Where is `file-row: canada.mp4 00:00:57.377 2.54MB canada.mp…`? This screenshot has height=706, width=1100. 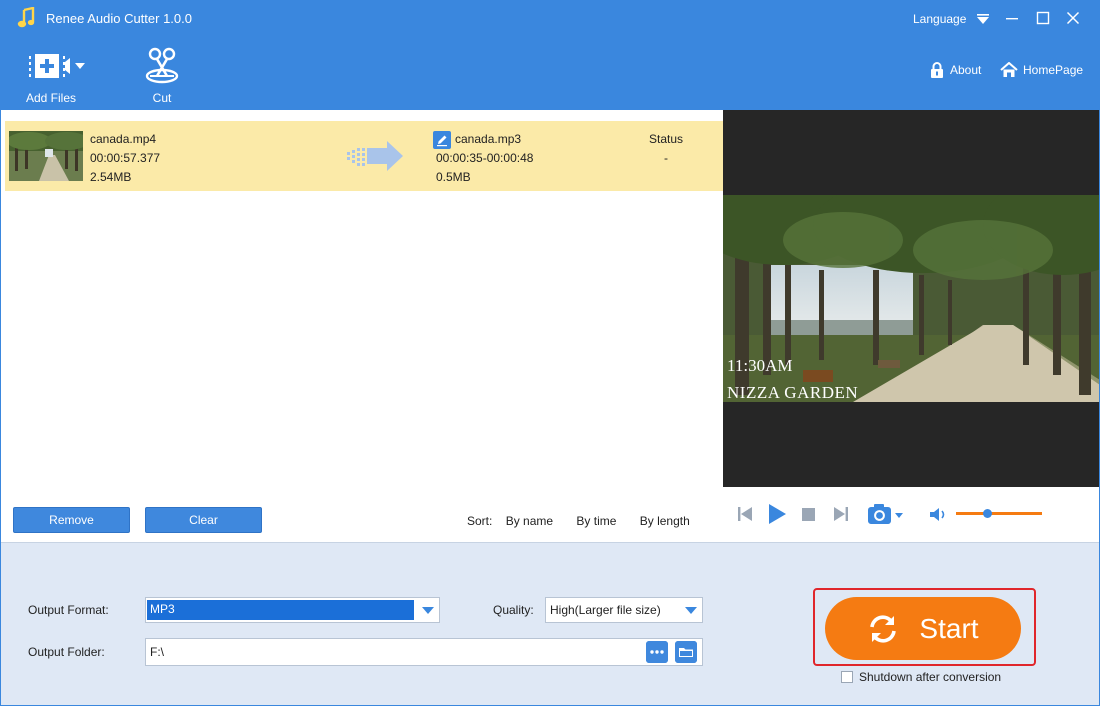
file-row: canada.mp4 00:00:57.377 2.54MB canada.mp… is located at coordinates (364, 156).